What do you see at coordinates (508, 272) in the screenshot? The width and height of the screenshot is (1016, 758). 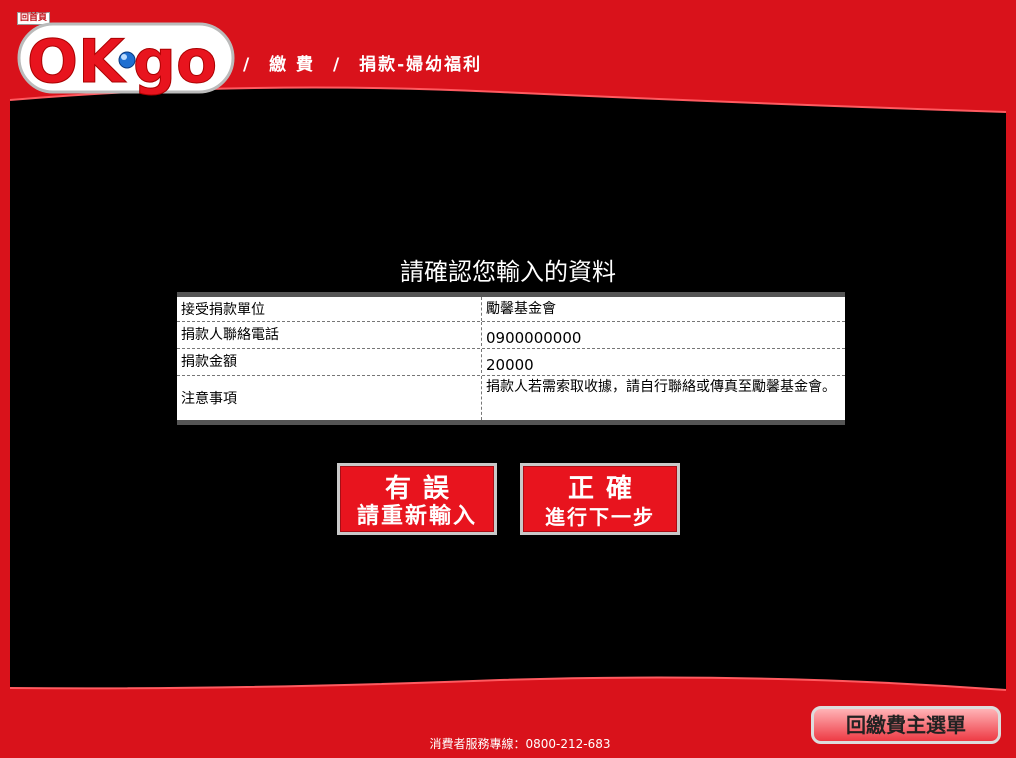 I see `page-title: 請確認您輸入的資料` at bounding box center [508, 272].